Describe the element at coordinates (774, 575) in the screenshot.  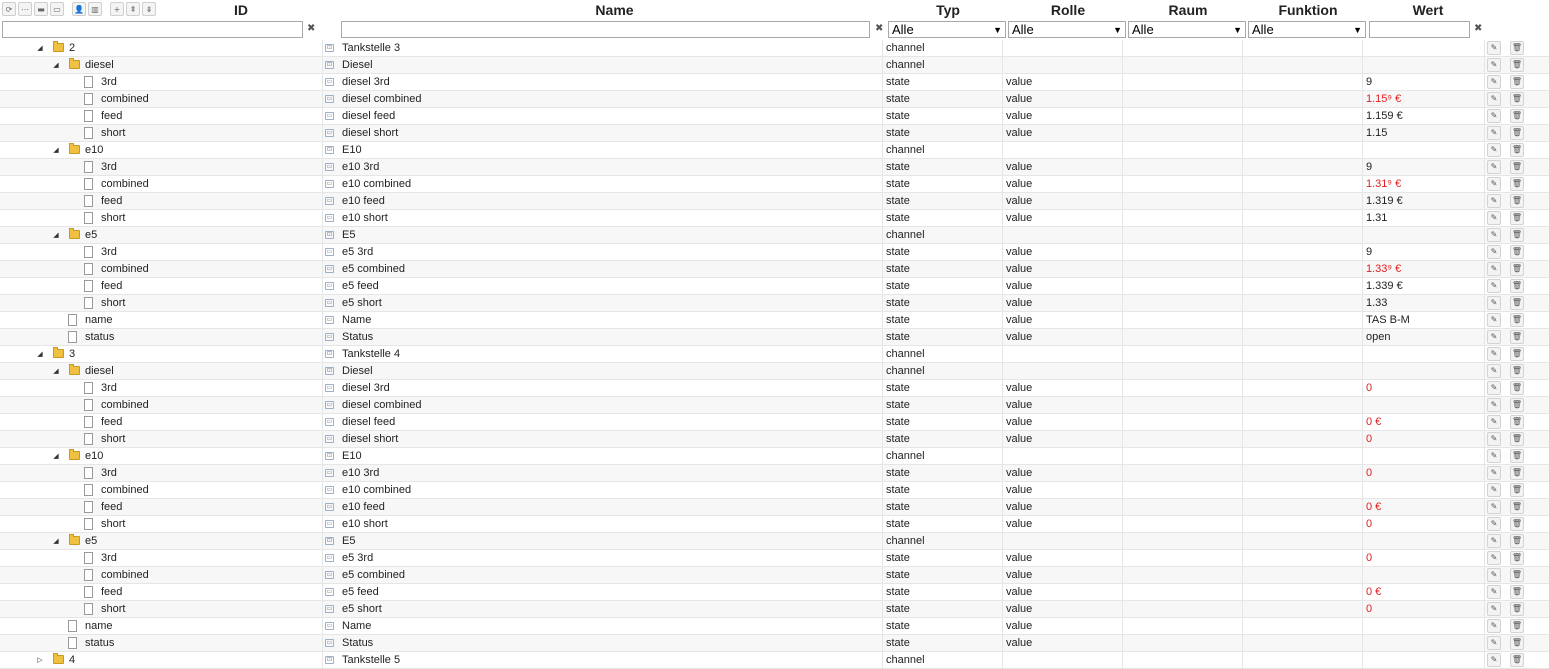
I see `table-row: combined ▭ e5 combined state value ✎ 🗑` at that location.